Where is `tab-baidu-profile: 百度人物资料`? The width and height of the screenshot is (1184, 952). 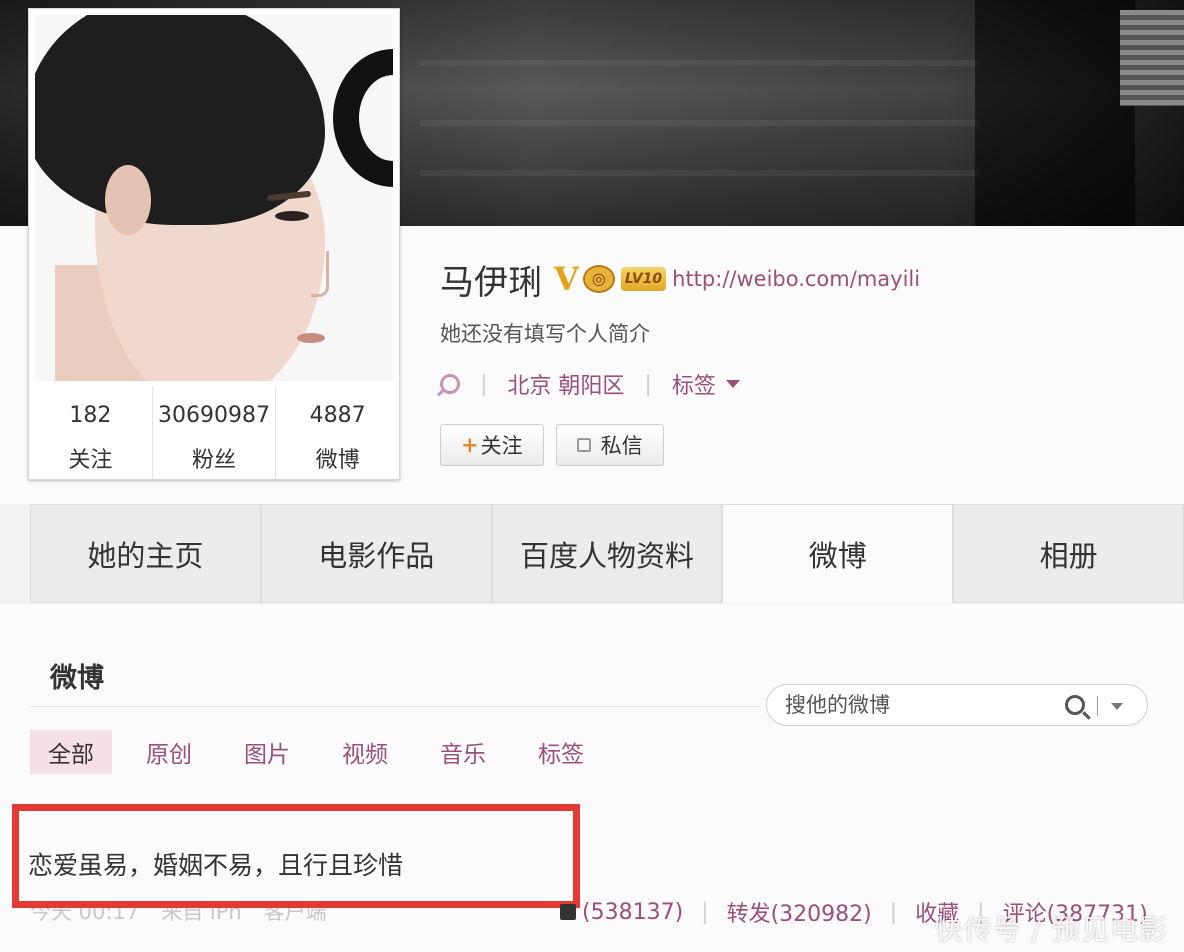
tab-baidu-profile: 百度人物资料 is located at coordinates (607, 554).